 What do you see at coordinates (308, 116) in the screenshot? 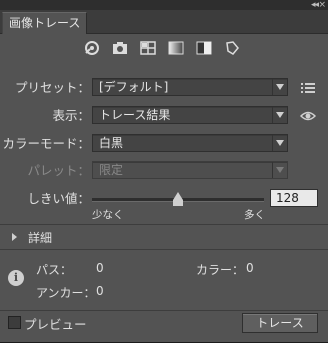
I see `eye-icon` at bounding box center [308, 116].